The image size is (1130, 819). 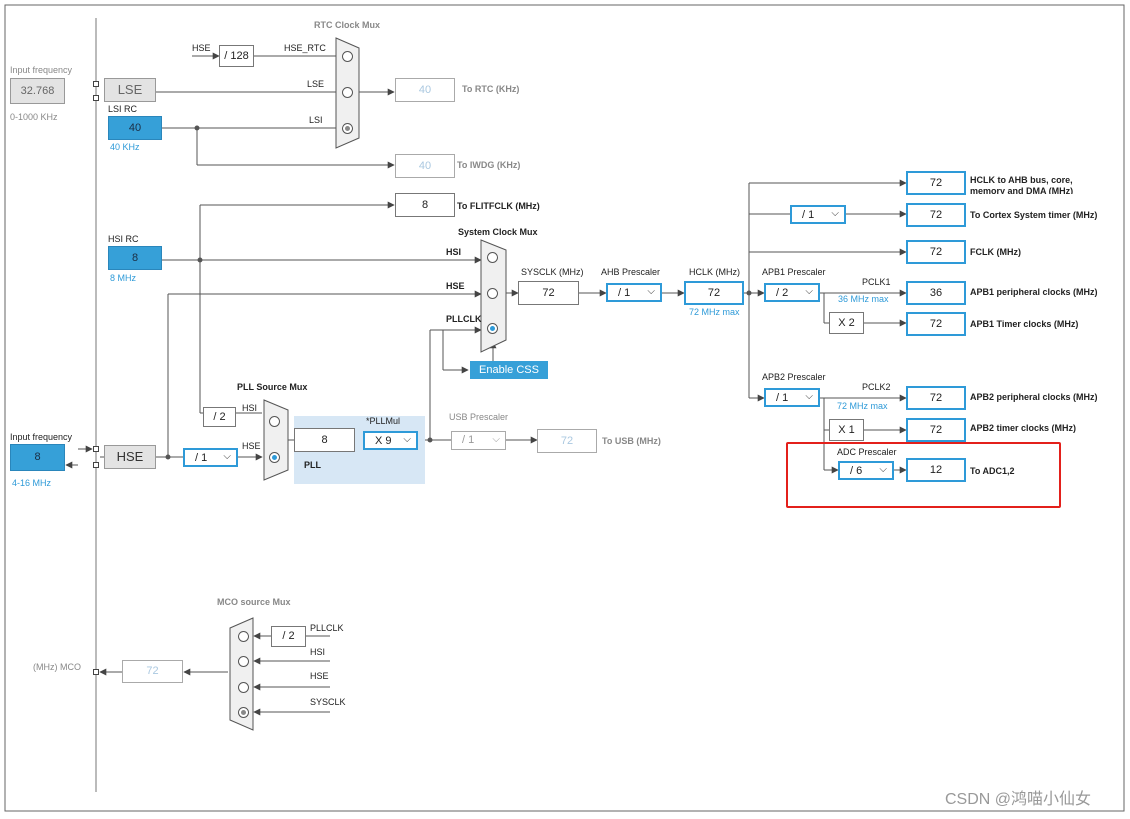 What do you see at coordinates (243, 636) in the screenshot?
I see `mco-pllclk-radio` at bounding box center [243, 636].